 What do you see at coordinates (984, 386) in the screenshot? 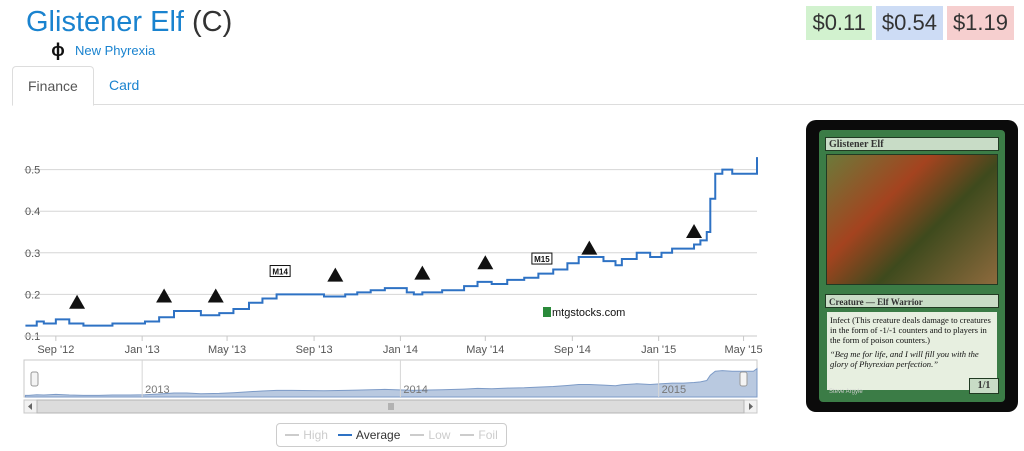
I see `card-power-toughness: 1/1` at bounding box center [984, 386].